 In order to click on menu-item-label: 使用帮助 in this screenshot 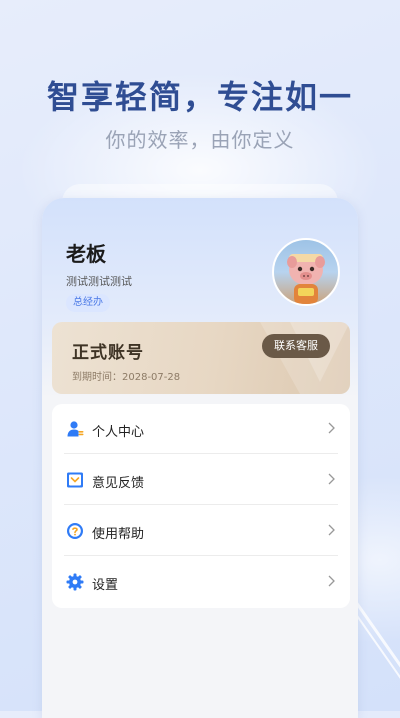, I will do `click(118, 534)`.